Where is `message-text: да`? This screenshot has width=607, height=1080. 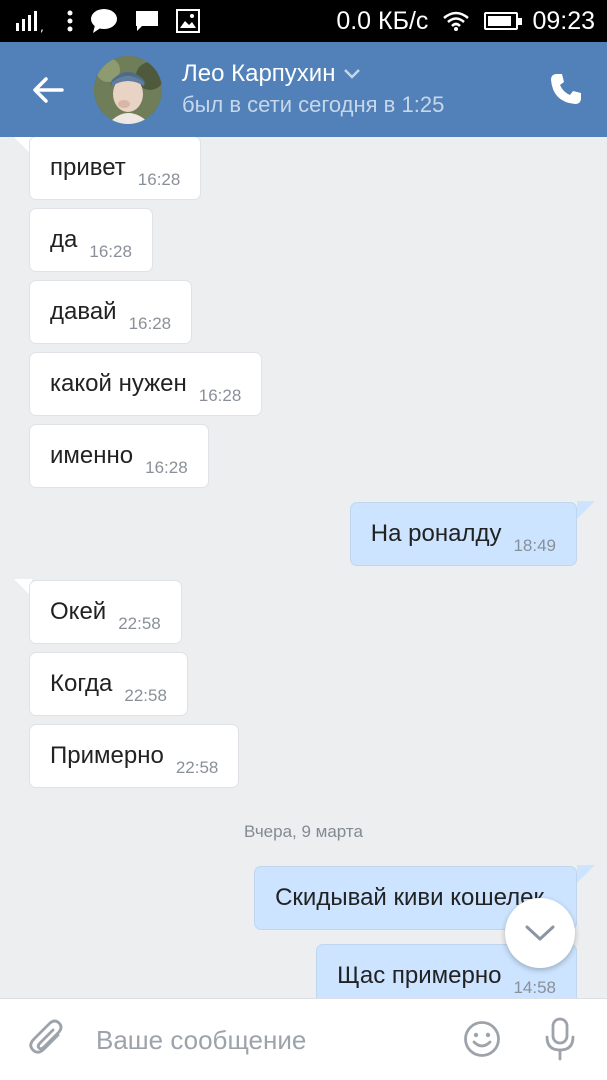
message-text: да is located at coordinates (64, 239).